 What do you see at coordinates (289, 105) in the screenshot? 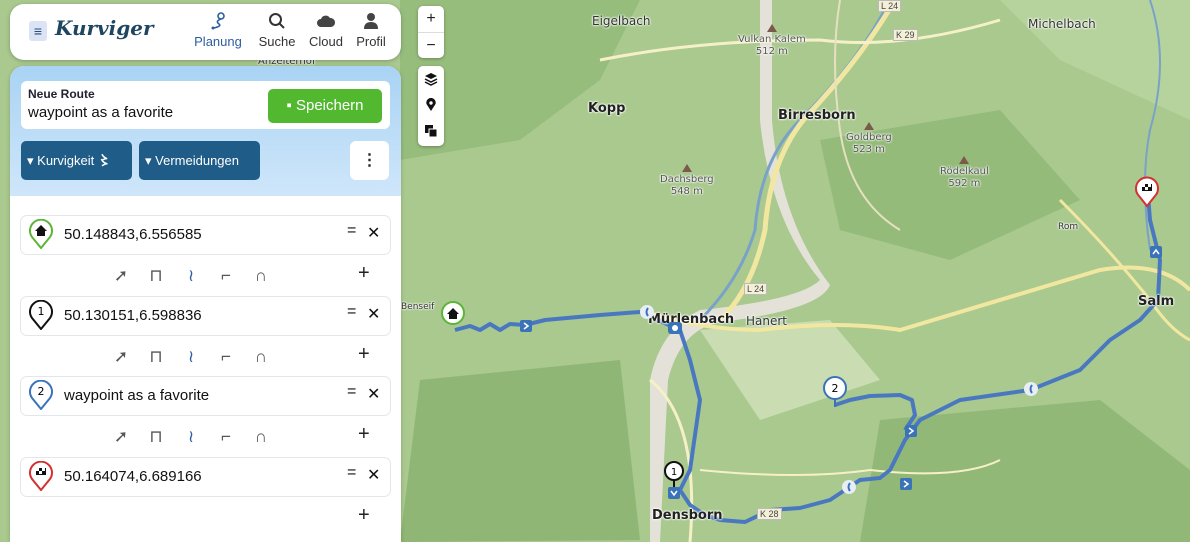
I see `floppy-disk-icon: ▪` at bounding box center [289, 105].